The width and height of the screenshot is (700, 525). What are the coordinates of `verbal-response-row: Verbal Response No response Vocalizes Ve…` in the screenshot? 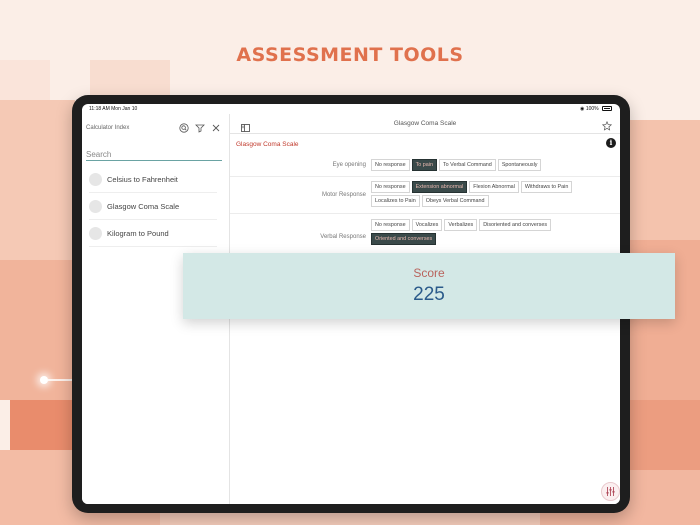 It's located at (425, 233).